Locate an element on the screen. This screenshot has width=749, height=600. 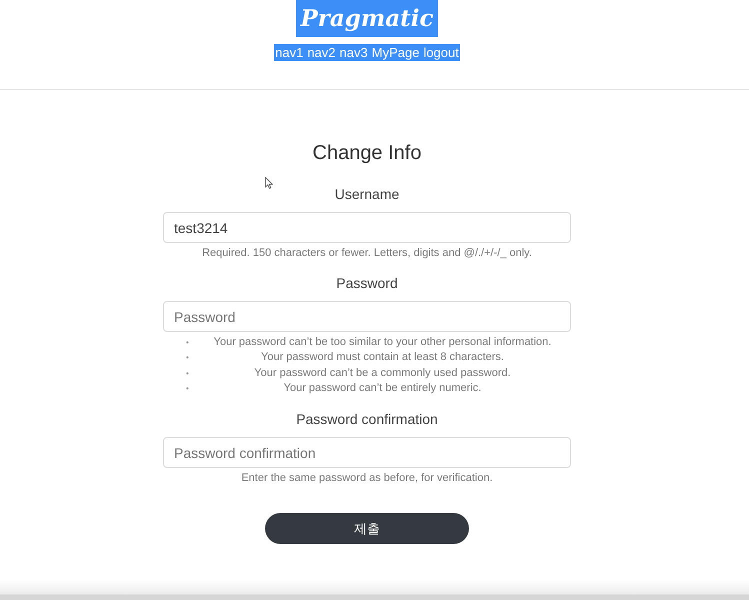
help-list-item: Your password can’t be entirely numeric. is located at coordinates (383, 388).